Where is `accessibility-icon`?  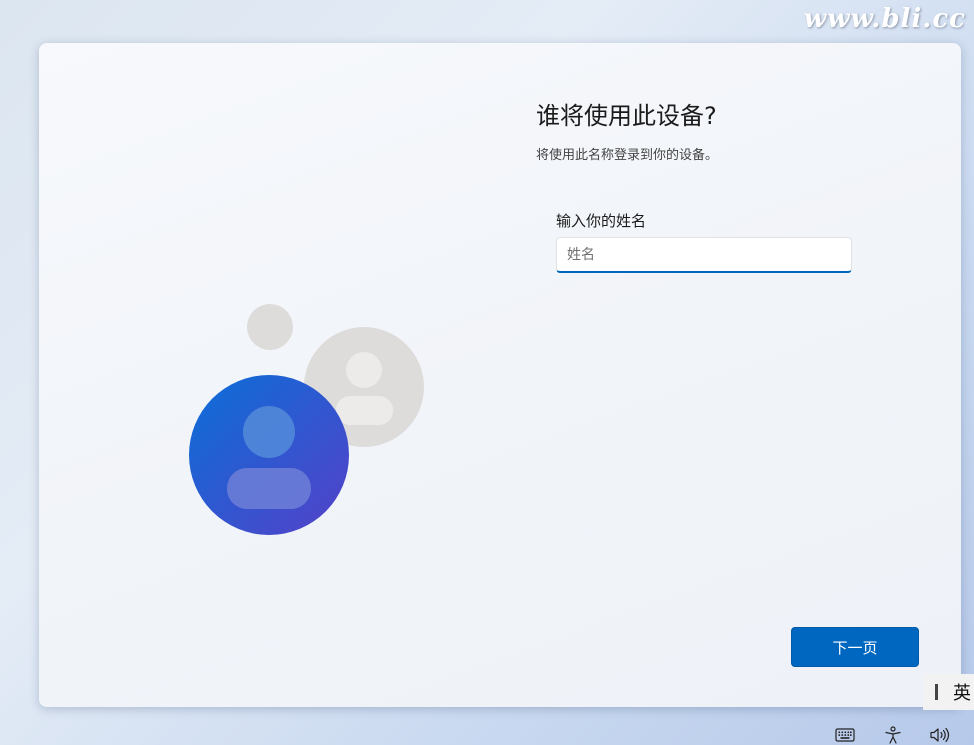 accessibility-icon is located at coordinates (893, 735).